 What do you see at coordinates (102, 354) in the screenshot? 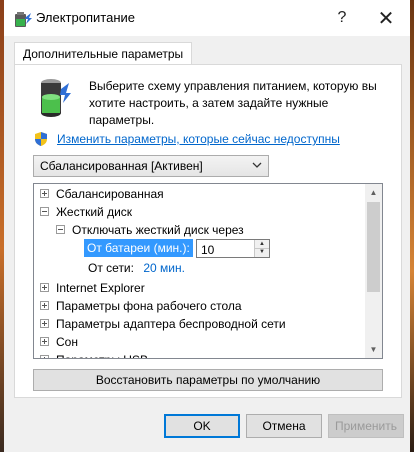
I see `tree-item-label: Параметры USB` at bounding box center [102, 354].